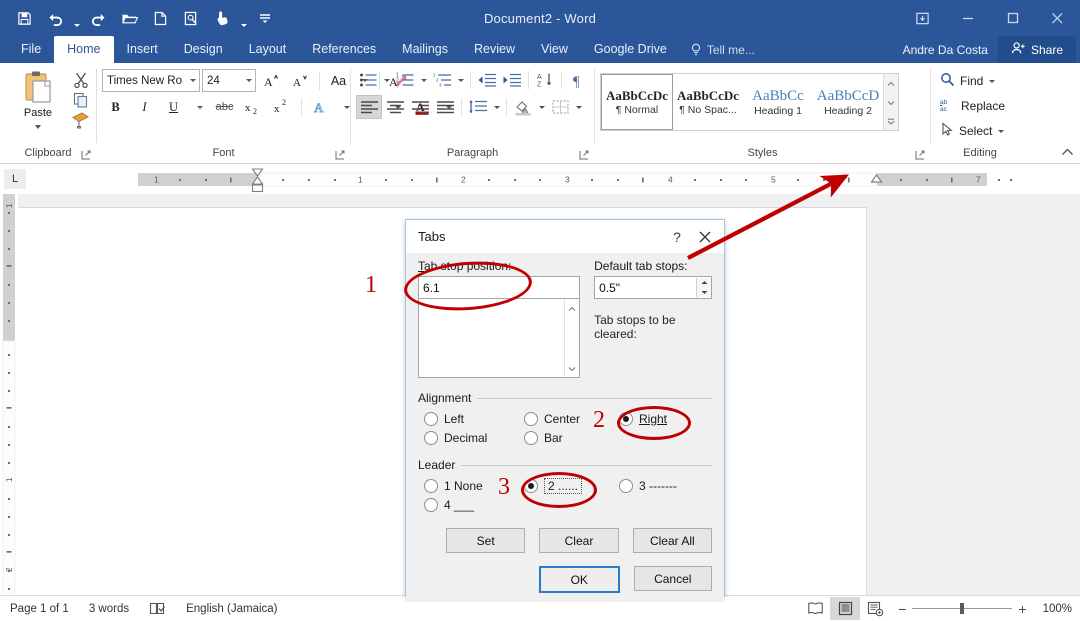 Image resolution: width=1080 pixels, height=621 pixels. What do you see at coordinates (199, 107) in the screenshot?
I see `underline-dropdown-icon` at bounding box center [199, 107].